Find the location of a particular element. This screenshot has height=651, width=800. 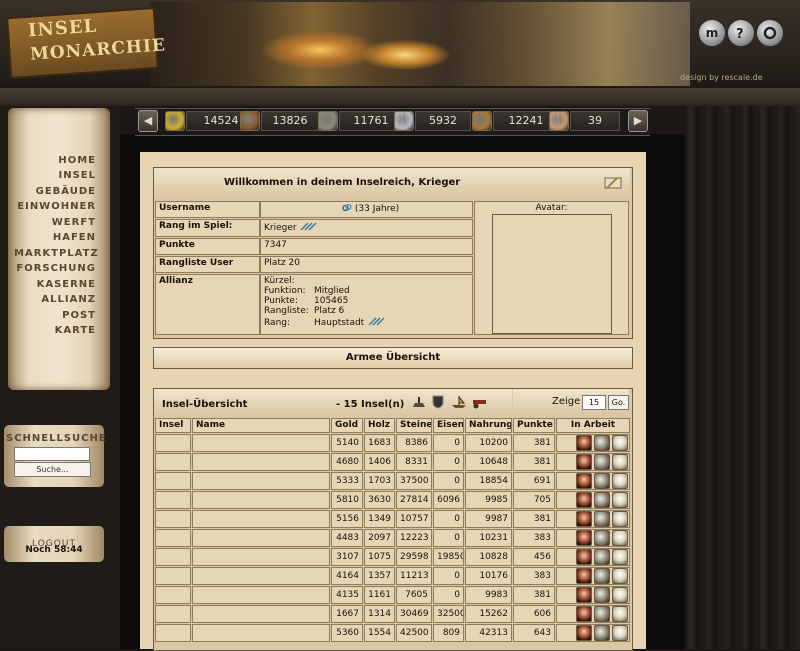

cell-punkte: 606 is located at coordinates (534, 614).